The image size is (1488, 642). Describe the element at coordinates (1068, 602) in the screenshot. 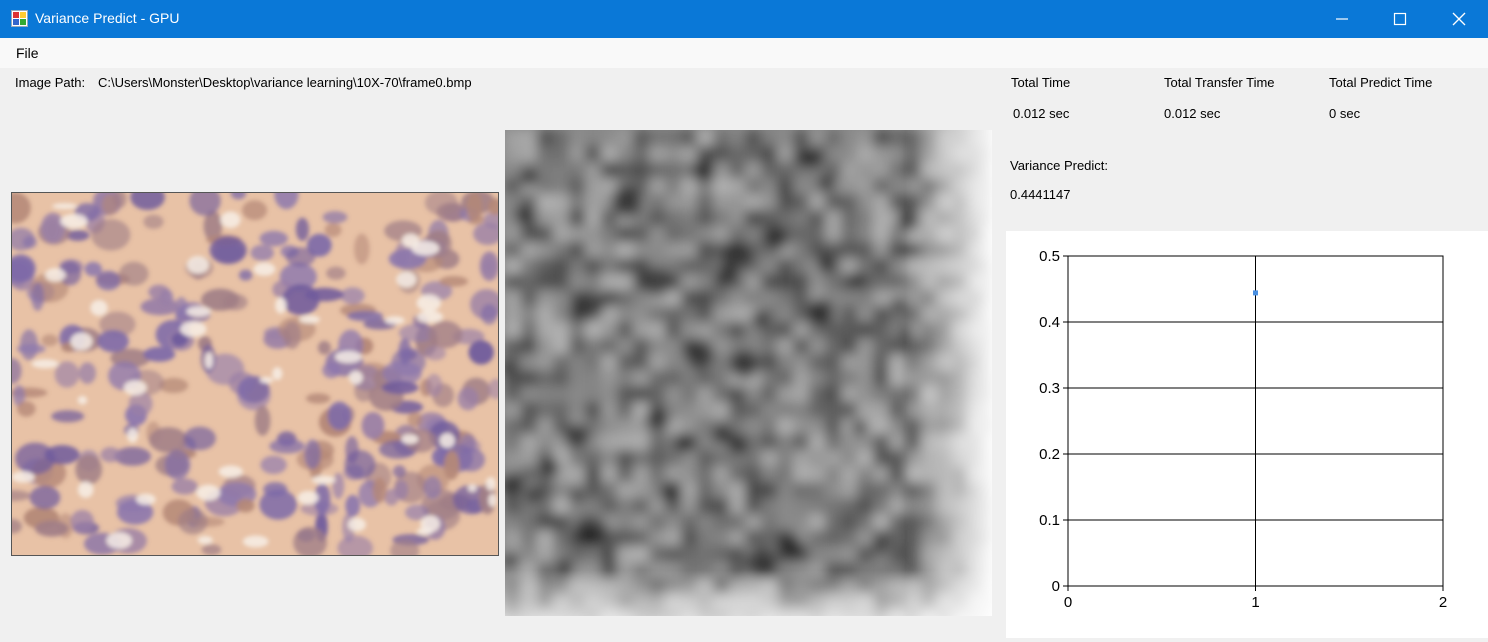

I see `x-tick-label: 0` at that location.